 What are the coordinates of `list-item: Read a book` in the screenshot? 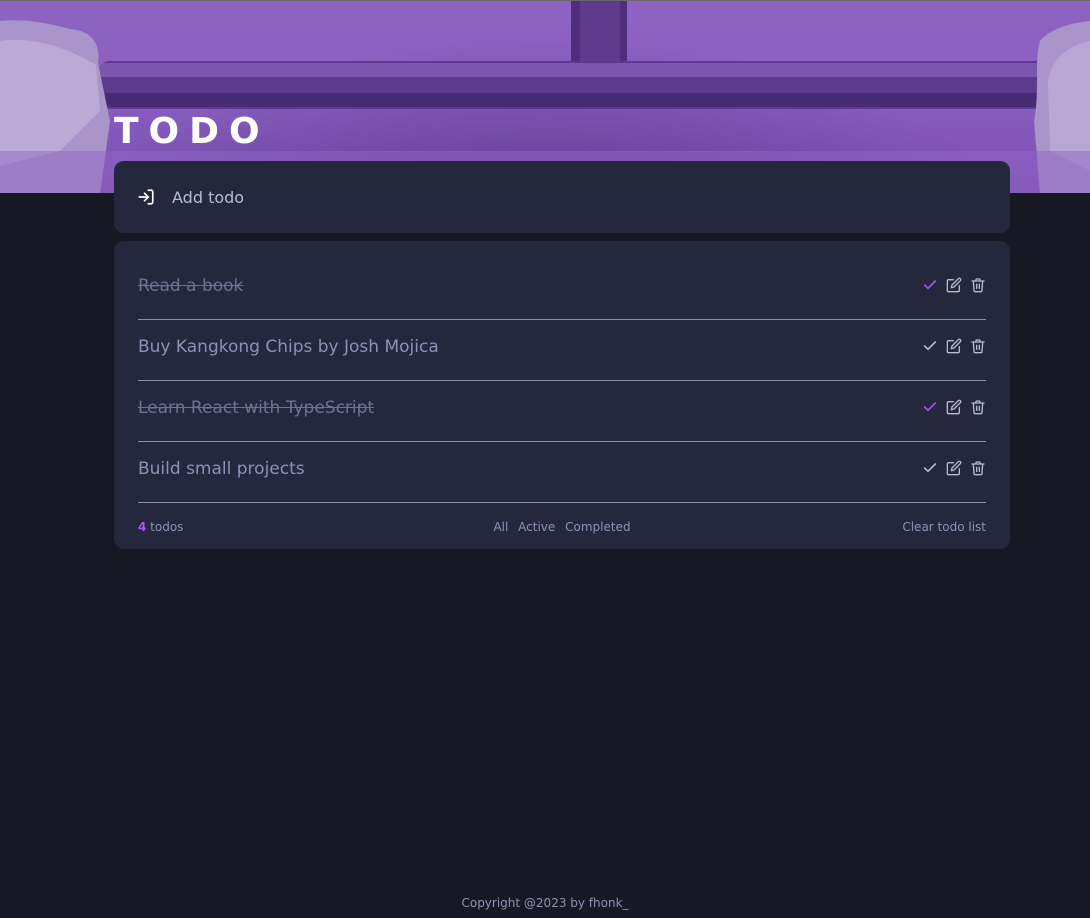 It's located at (562, 289).